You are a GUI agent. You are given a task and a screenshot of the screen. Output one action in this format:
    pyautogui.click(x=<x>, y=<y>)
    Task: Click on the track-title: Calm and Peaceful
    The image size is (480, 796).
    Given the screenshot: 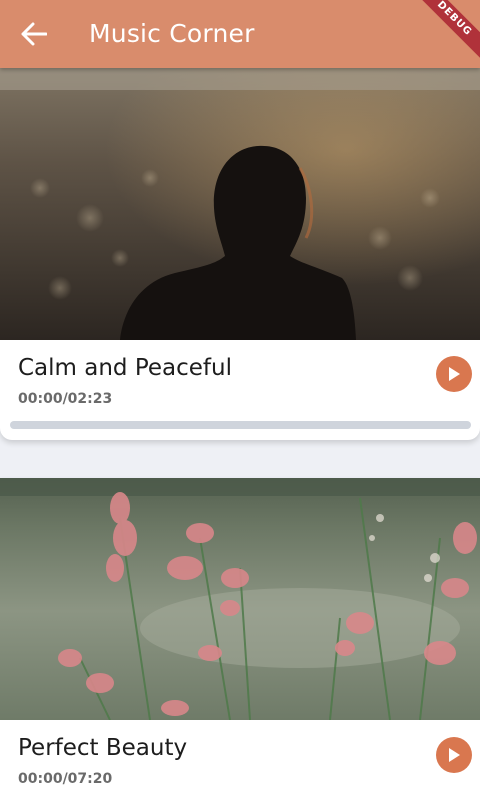 What is the action you would take?
    pyautogui.click(x=125, y=368)
    